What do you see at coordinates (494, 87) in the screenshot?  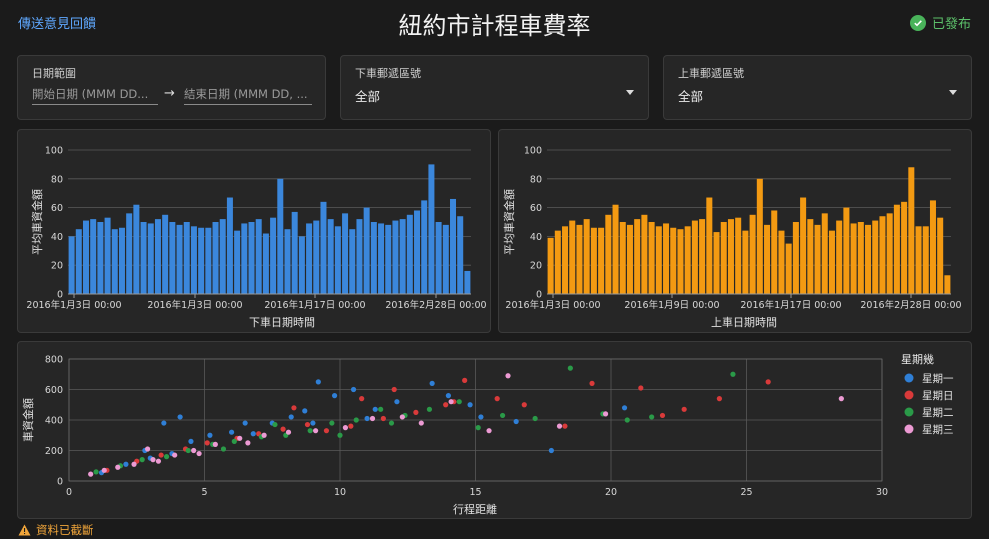 I see `dropoff-zip-select: 下車郵遞區號 全部` at bounding box center [494, 87].